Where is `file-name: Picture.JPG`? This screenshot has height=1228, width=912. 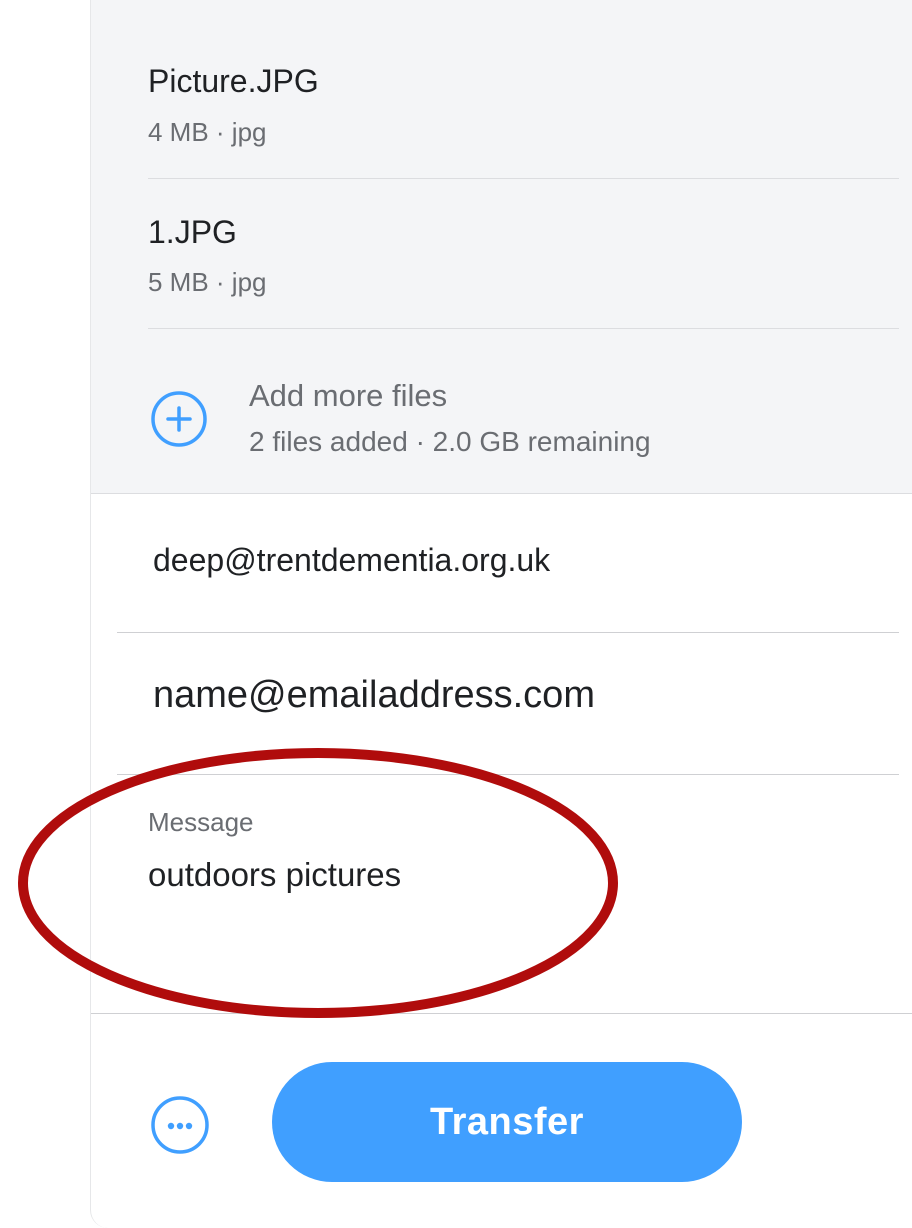 file-name: Picture.JPG is located at coordinates (233, 81).